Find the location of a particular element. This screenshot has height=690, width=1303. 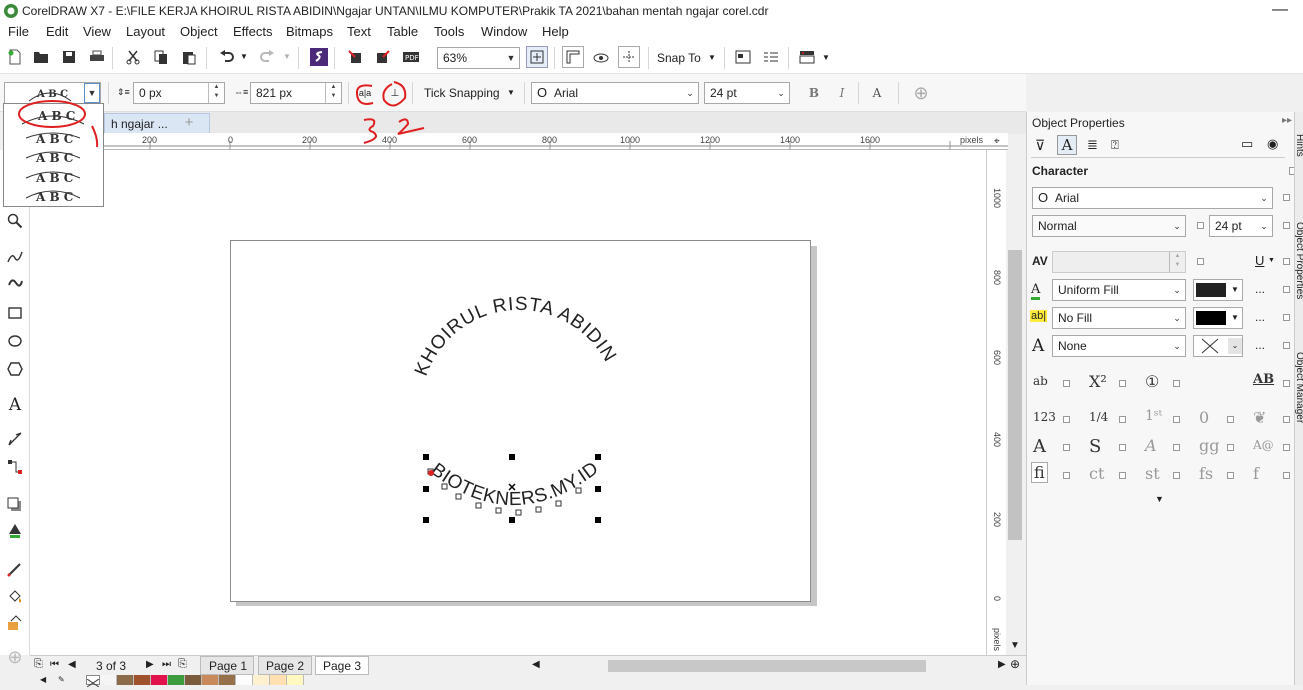

red-annotations is located at coordinates (221, 114).